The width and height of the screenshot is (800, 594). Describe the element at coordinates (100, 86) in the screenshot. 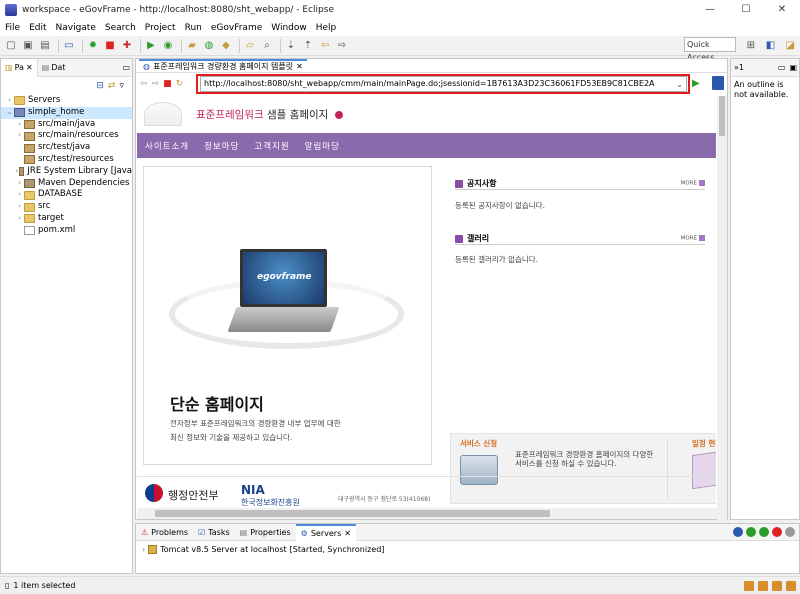

I see `collapse-all-icon: ⊟` at that location.